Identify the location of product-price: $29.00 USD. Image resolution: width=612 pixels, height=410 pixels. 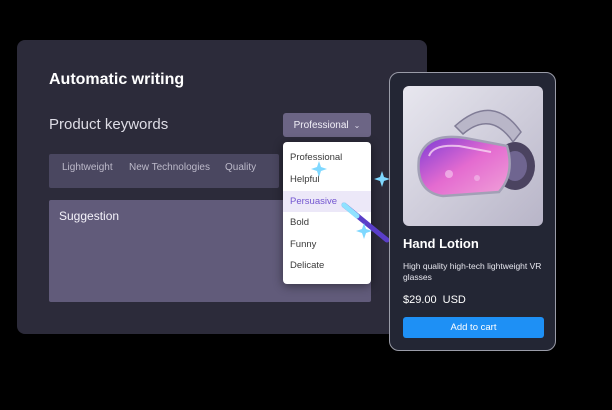
(434, 300).